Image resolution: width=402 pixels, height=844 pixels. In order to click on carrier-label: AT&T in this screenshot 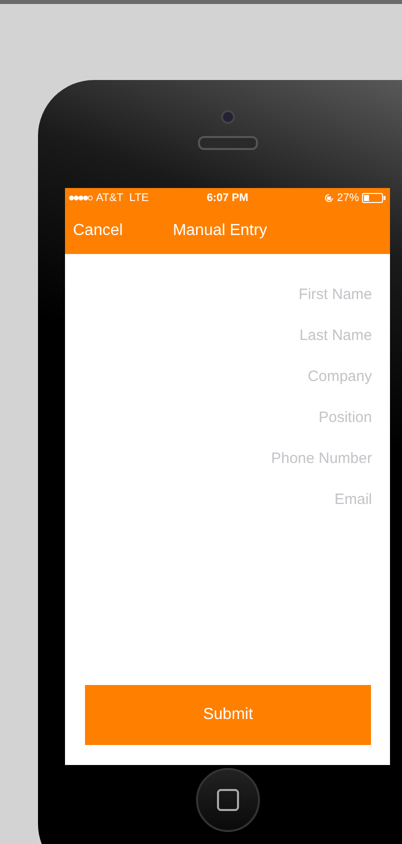, I will do `click(110, 198)`.